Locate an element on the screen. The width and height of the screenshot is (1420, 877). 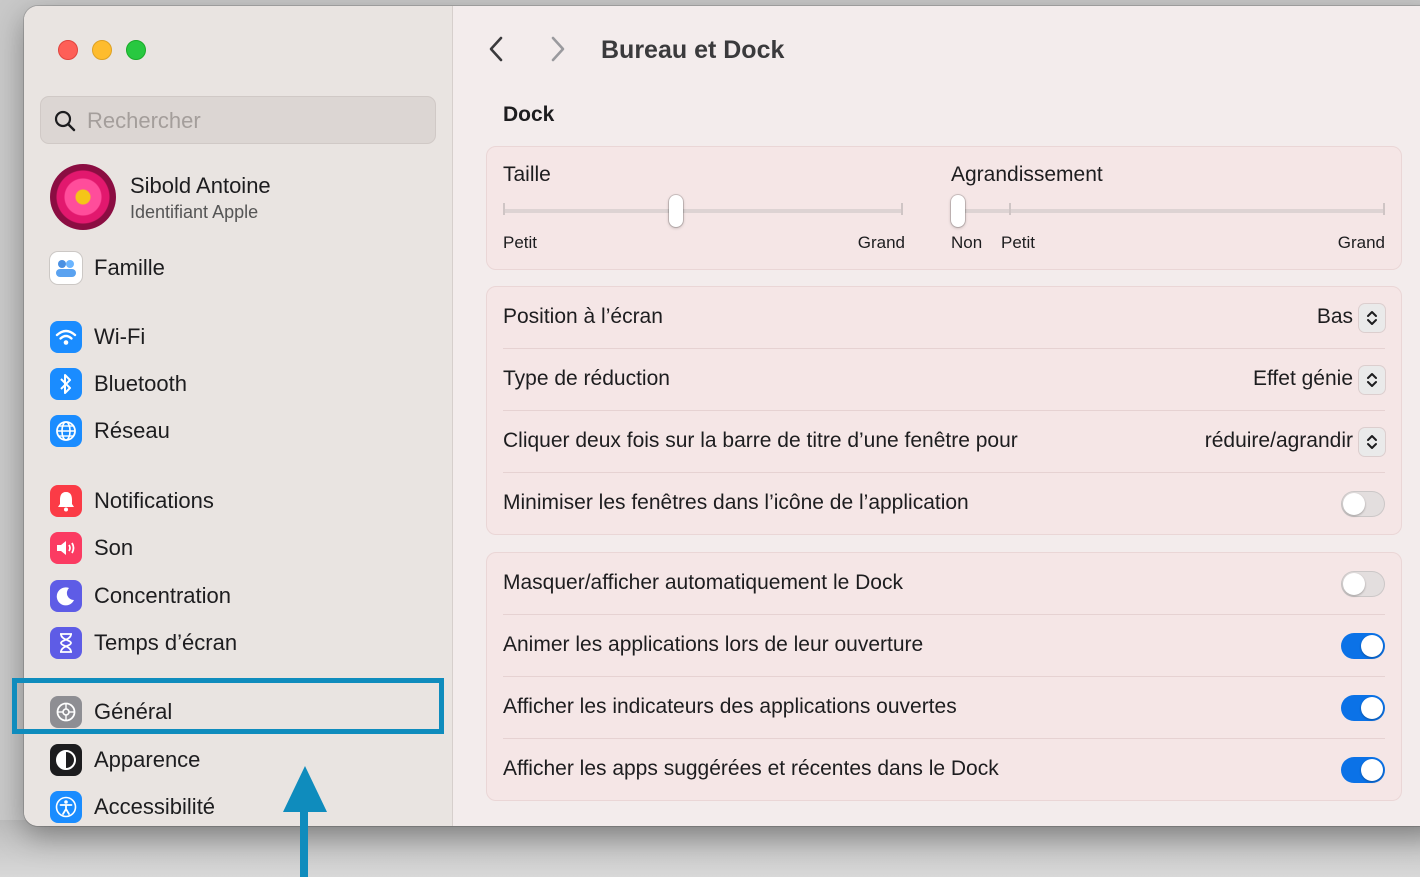
search-input is located at coordinates (252, 121).